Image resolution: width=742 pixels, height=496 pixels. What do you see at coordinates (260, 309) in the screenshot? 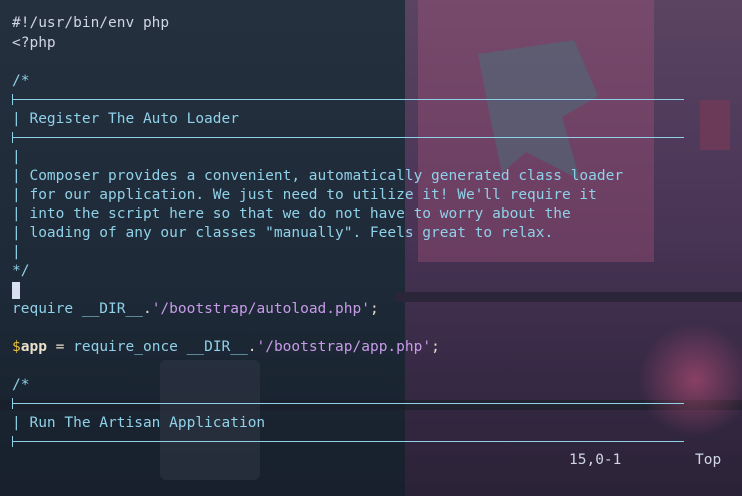
I see `require-path-string: '/bootstrap/autoload.php'` at bounding box center [260, 309].